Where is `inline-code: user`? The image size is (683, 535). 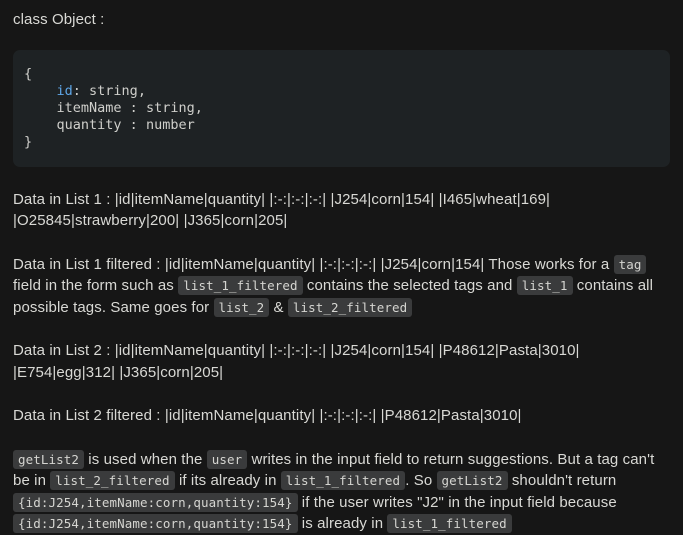
inline-code: user is located at coordinates (227, 459).